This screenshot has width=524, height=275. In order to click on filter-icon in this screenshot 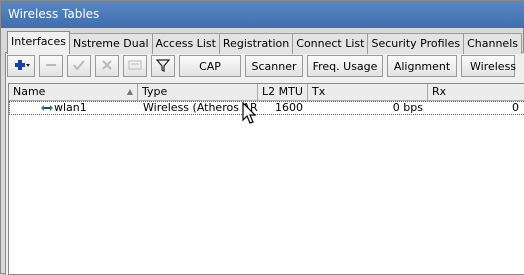, I will do `click(163, 66)`.